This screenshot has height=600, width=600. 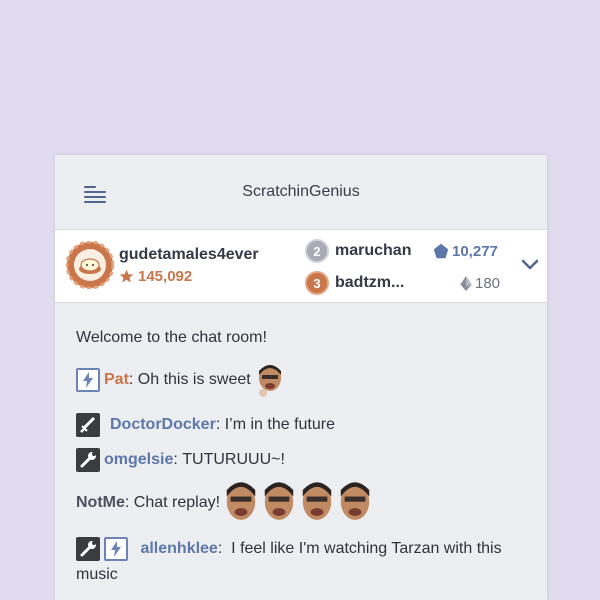 I want to click on chat-message: NotMe: Chat replay!, so click(x=224, y=503).